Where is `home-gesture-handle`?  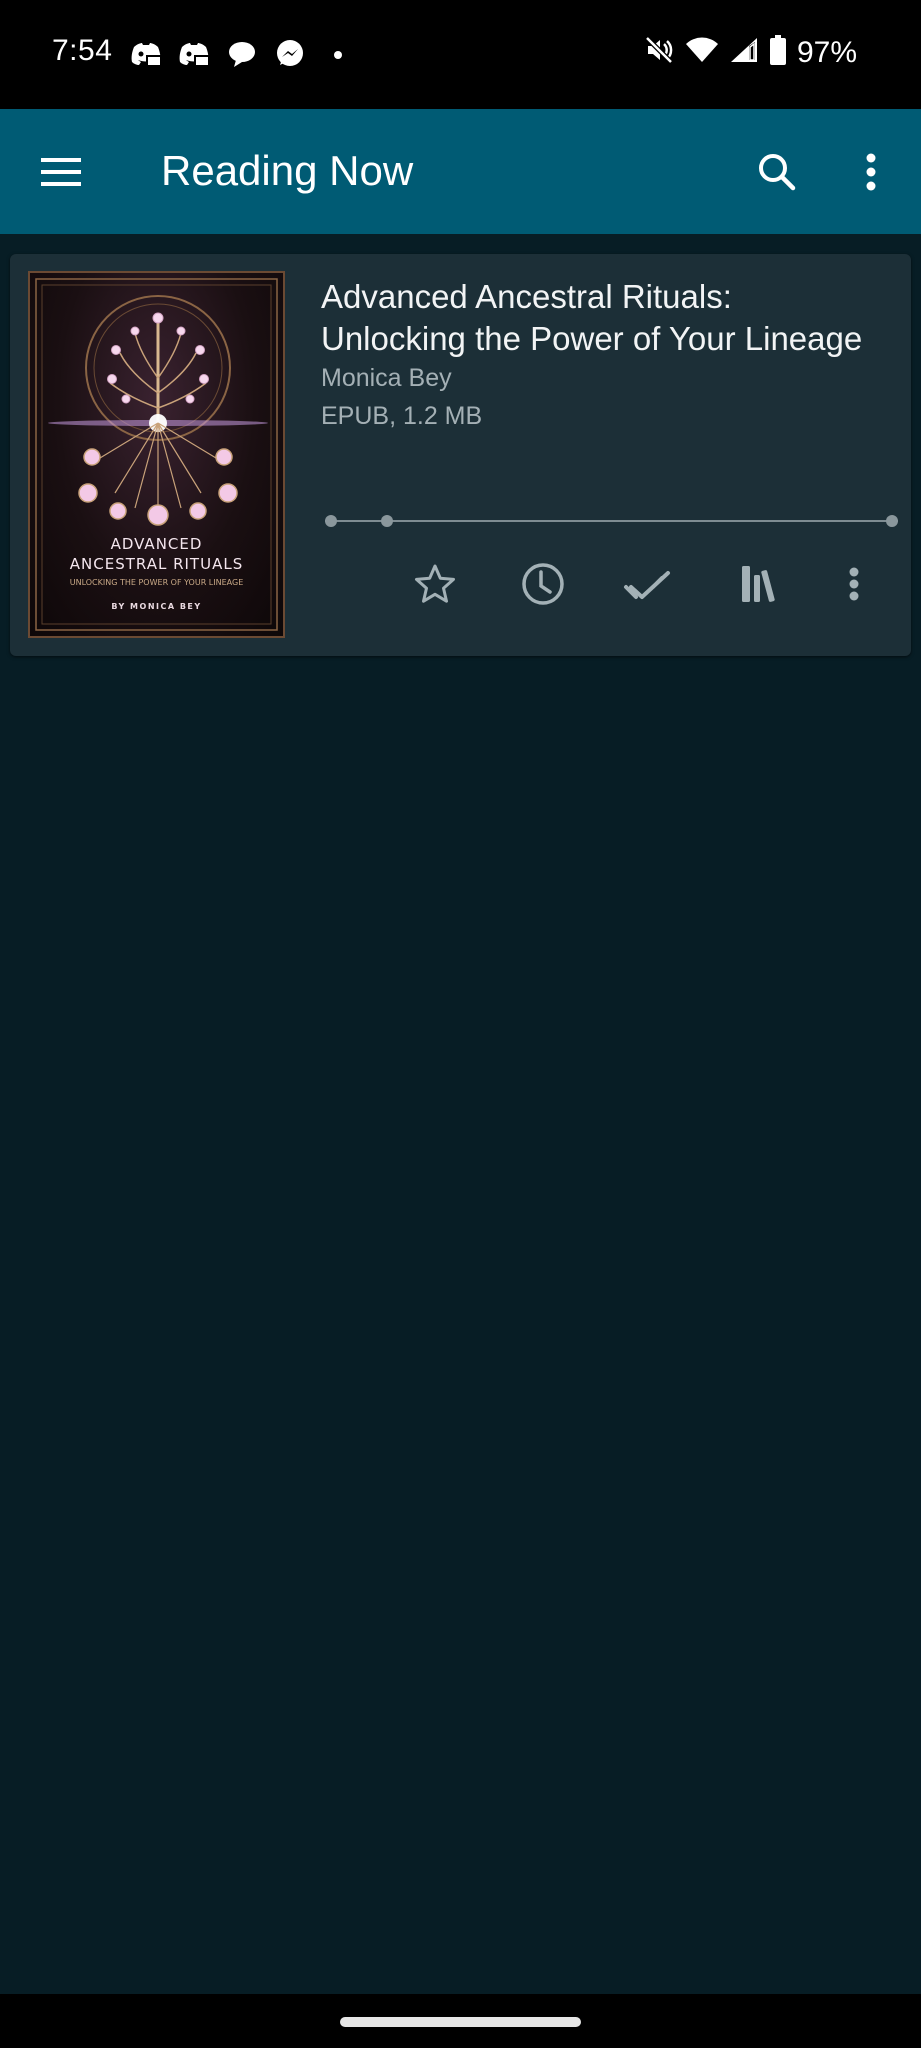
home-gesture-handle is located at coordinates (460, 2022).